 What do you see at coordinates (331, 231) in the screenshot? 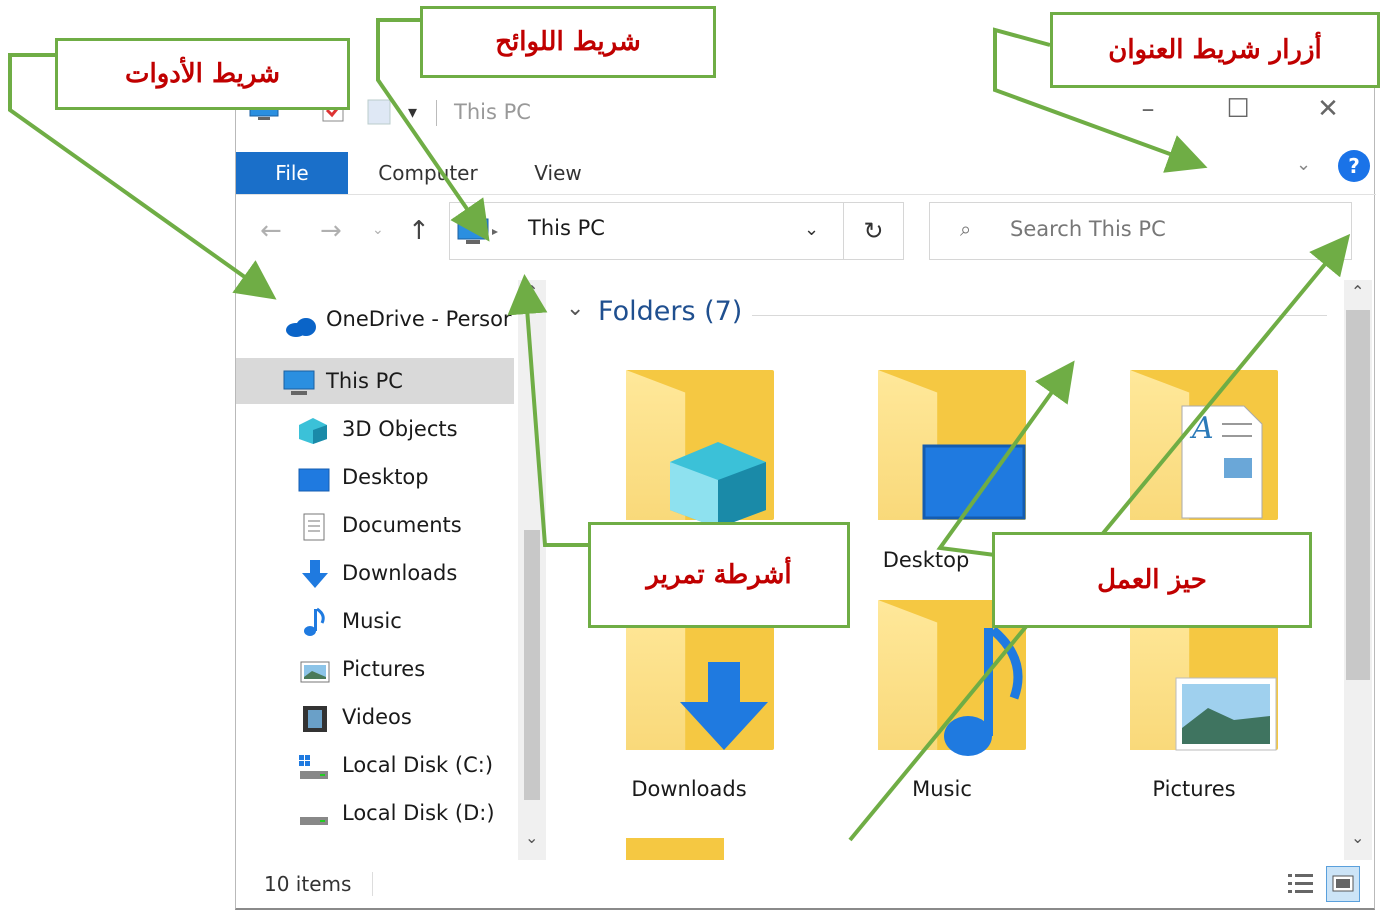
I see `forward-button: →` at bounding box center [331, 231].